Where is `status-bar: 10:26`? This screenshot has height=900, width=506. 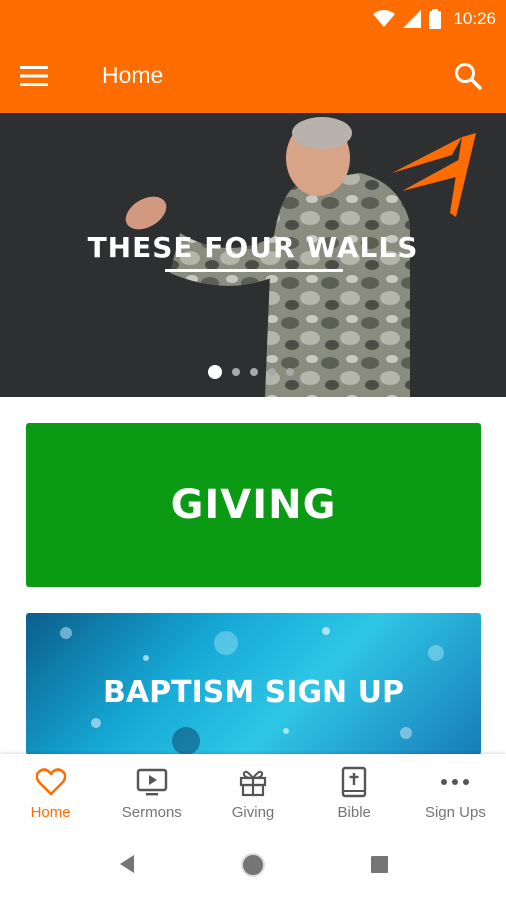 status-bar: 10:26 is located at coordinates (253, 19).